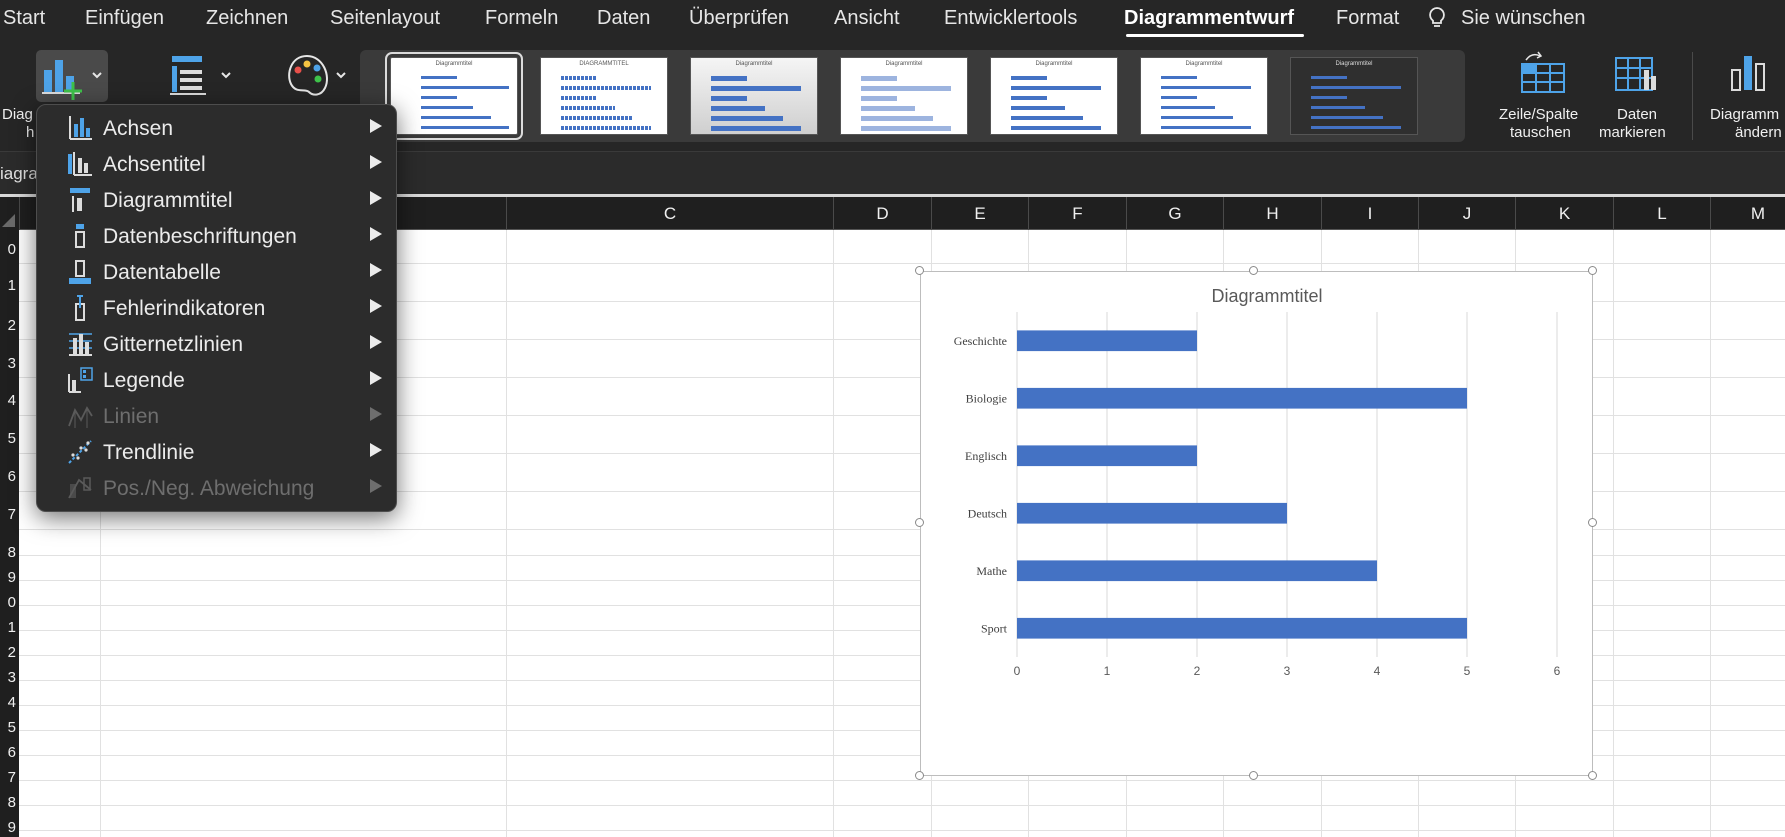 The width and height of the screenshot is (1785, 837). What do you see at coordinates (200, 76) in the screenshot?
I see `quick-layout-button` at bounding box center [200, 76].